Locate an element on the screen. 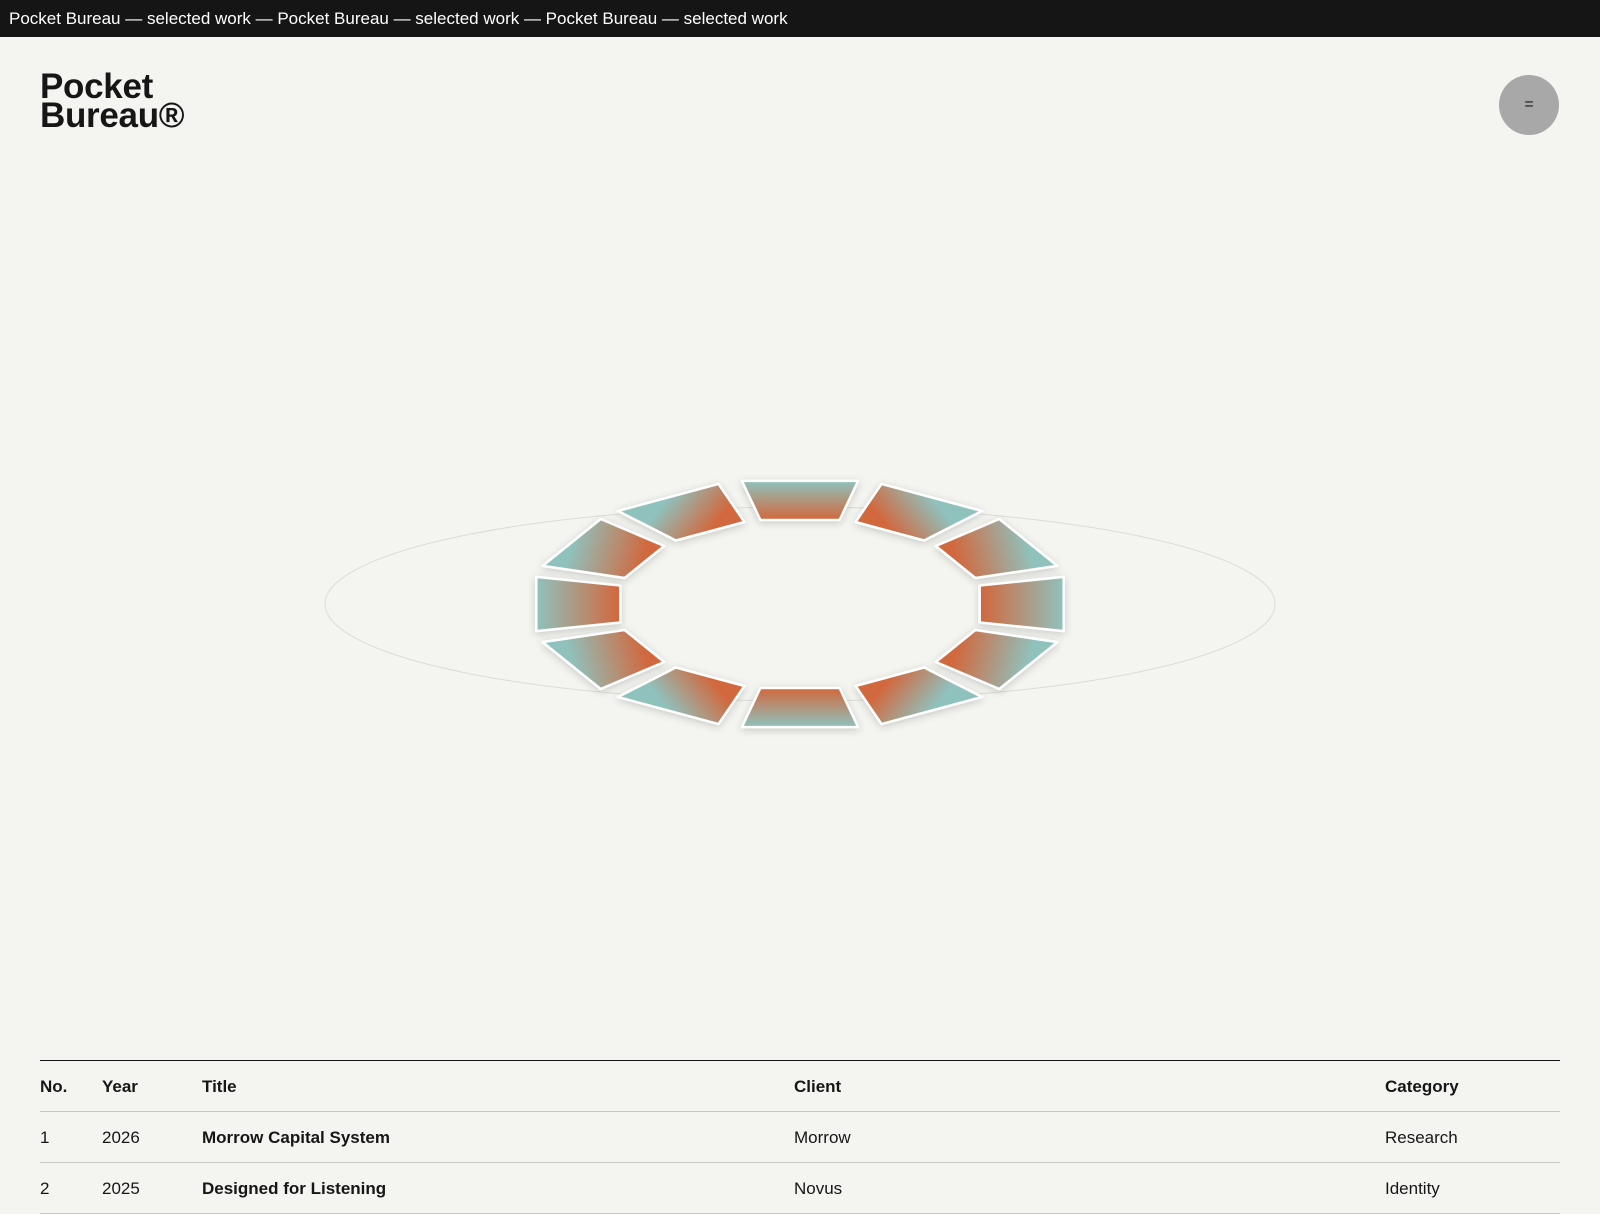  carousel-ring is located at coordinates (800, 604).